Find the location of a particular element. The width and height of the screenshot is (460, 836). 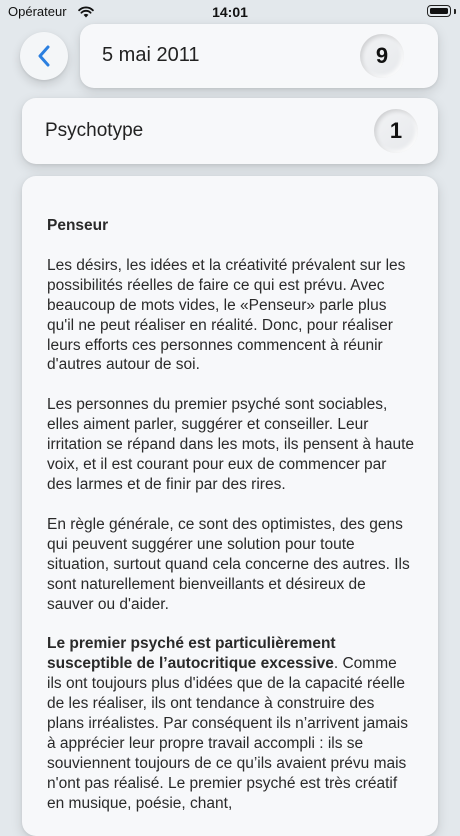

chevron-left-icon is located at coordinates (44, 56).